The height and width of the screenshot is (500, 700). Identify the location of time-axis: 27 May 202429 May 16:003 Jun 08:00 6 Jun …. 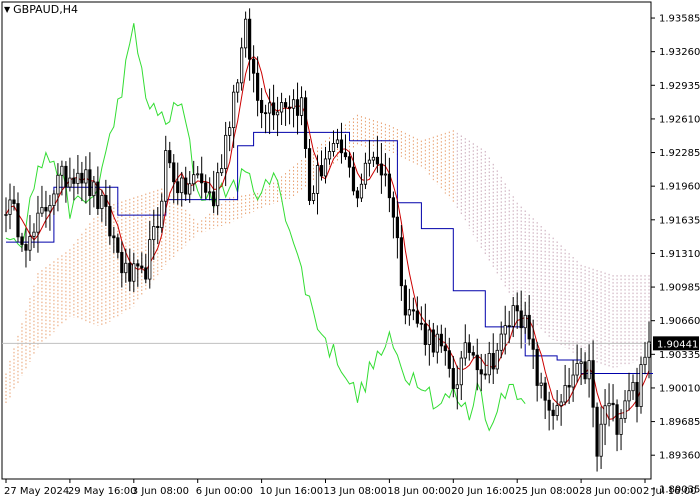
(350, 488).